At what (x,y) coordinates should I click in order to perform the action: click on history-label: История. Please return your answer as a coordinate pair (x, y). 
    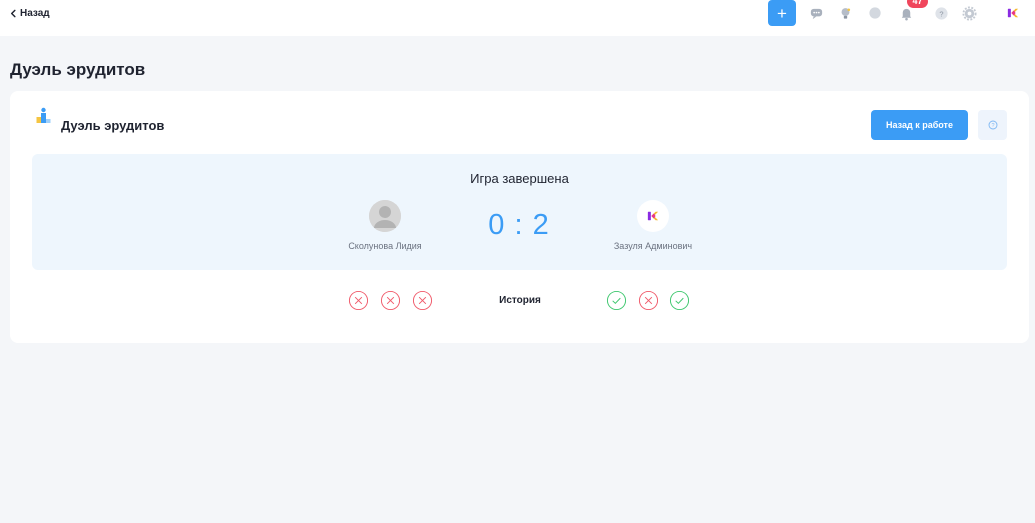
    Looking at the image, I should click on (520, 300).